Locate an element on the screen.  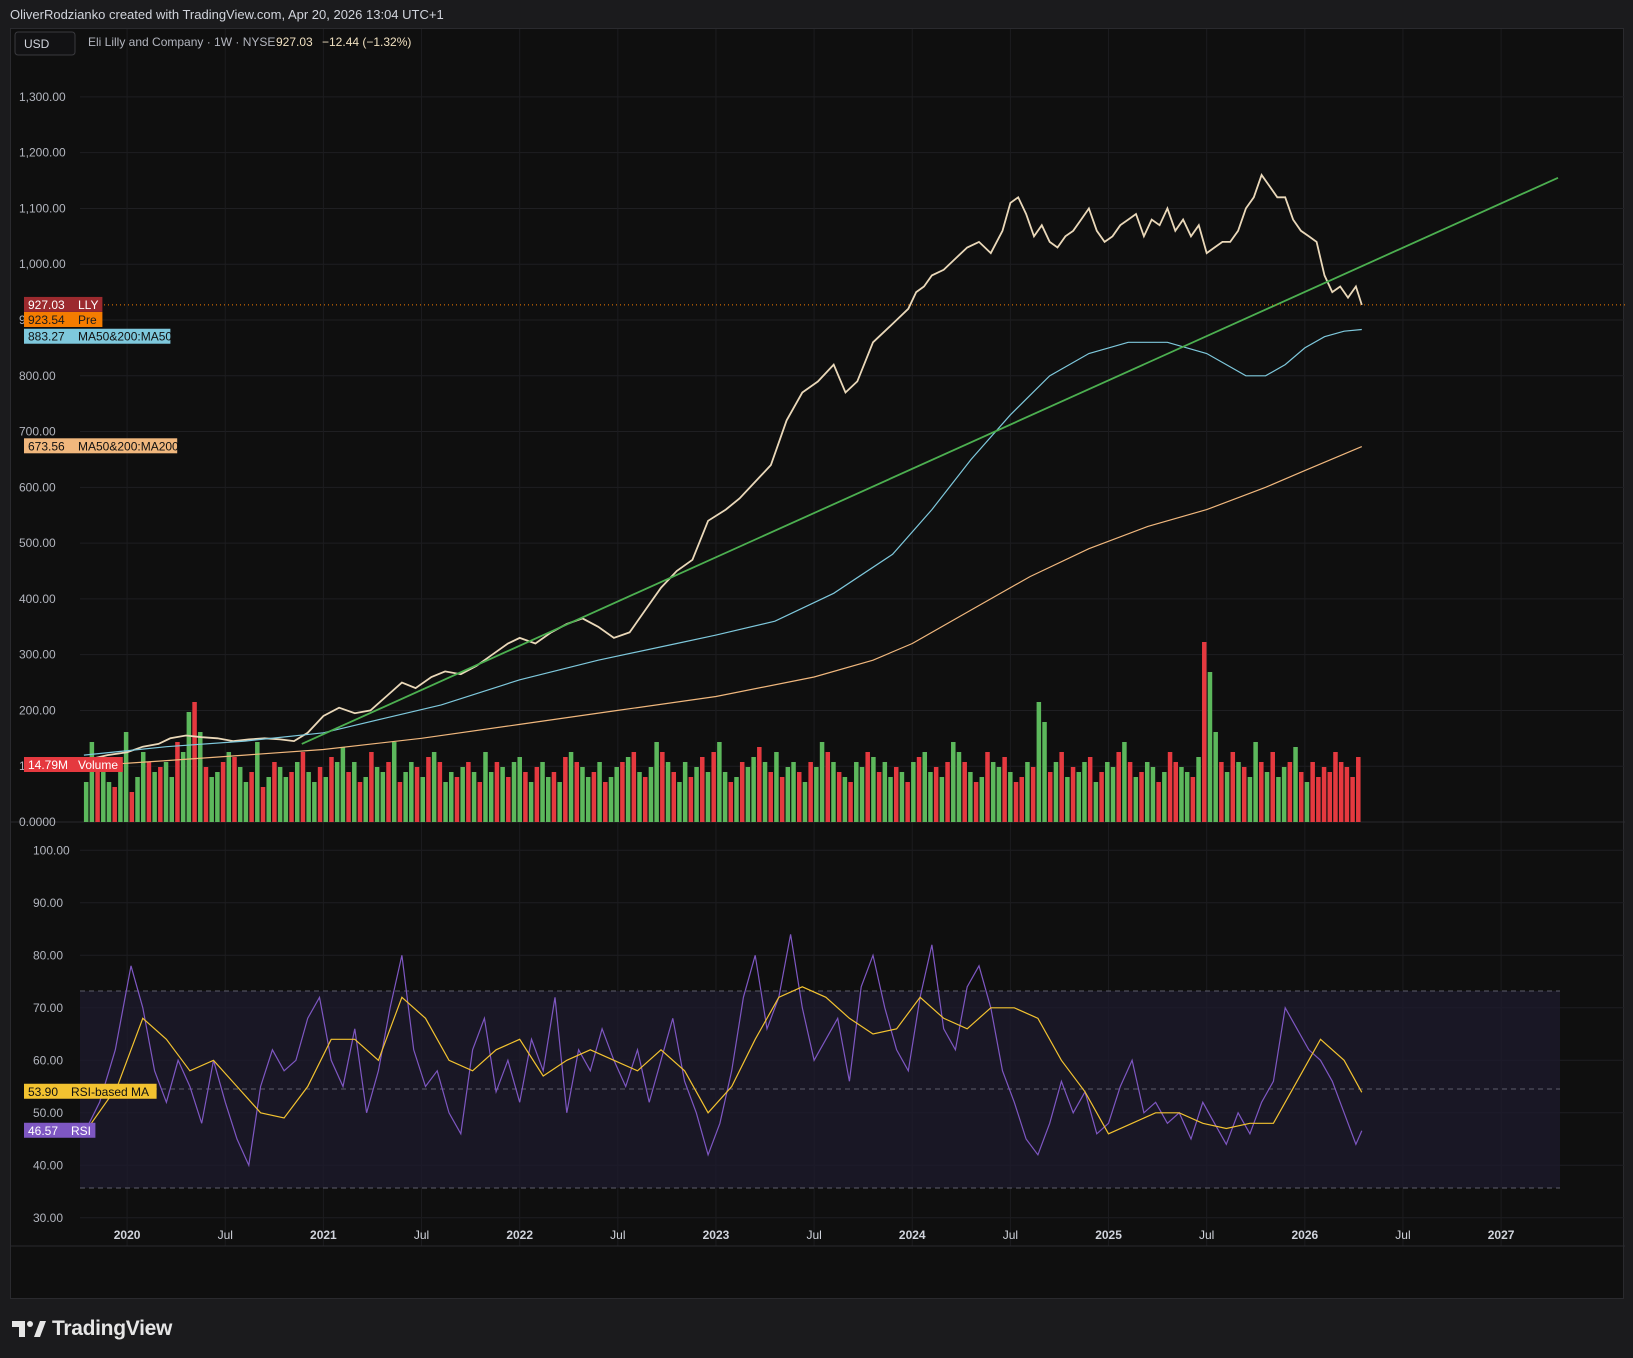
price-scale-label: 923.54 Pre is located at coordinates (63, 319).